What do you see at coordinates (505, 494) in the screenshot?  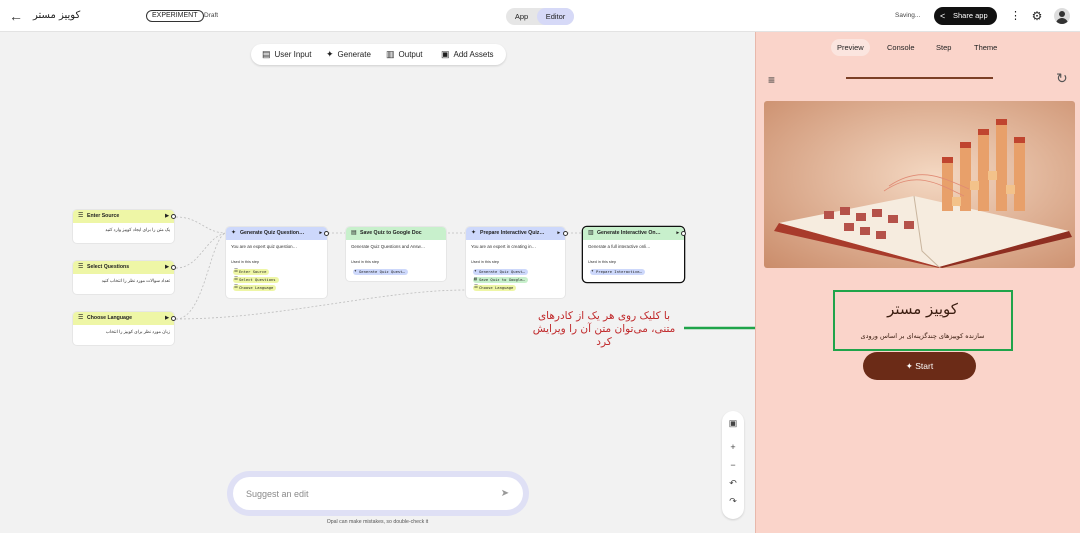 I see `send-icon: ➤` at bounding box center [505, 494].